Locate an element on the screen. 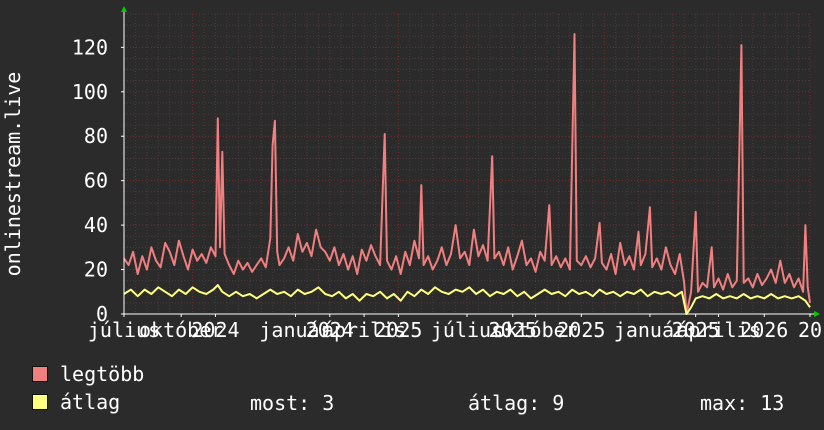 The height and width of the screenshot is (430, 824). y-axis-label: onlinestream.live is located at coordinates (13, 174).